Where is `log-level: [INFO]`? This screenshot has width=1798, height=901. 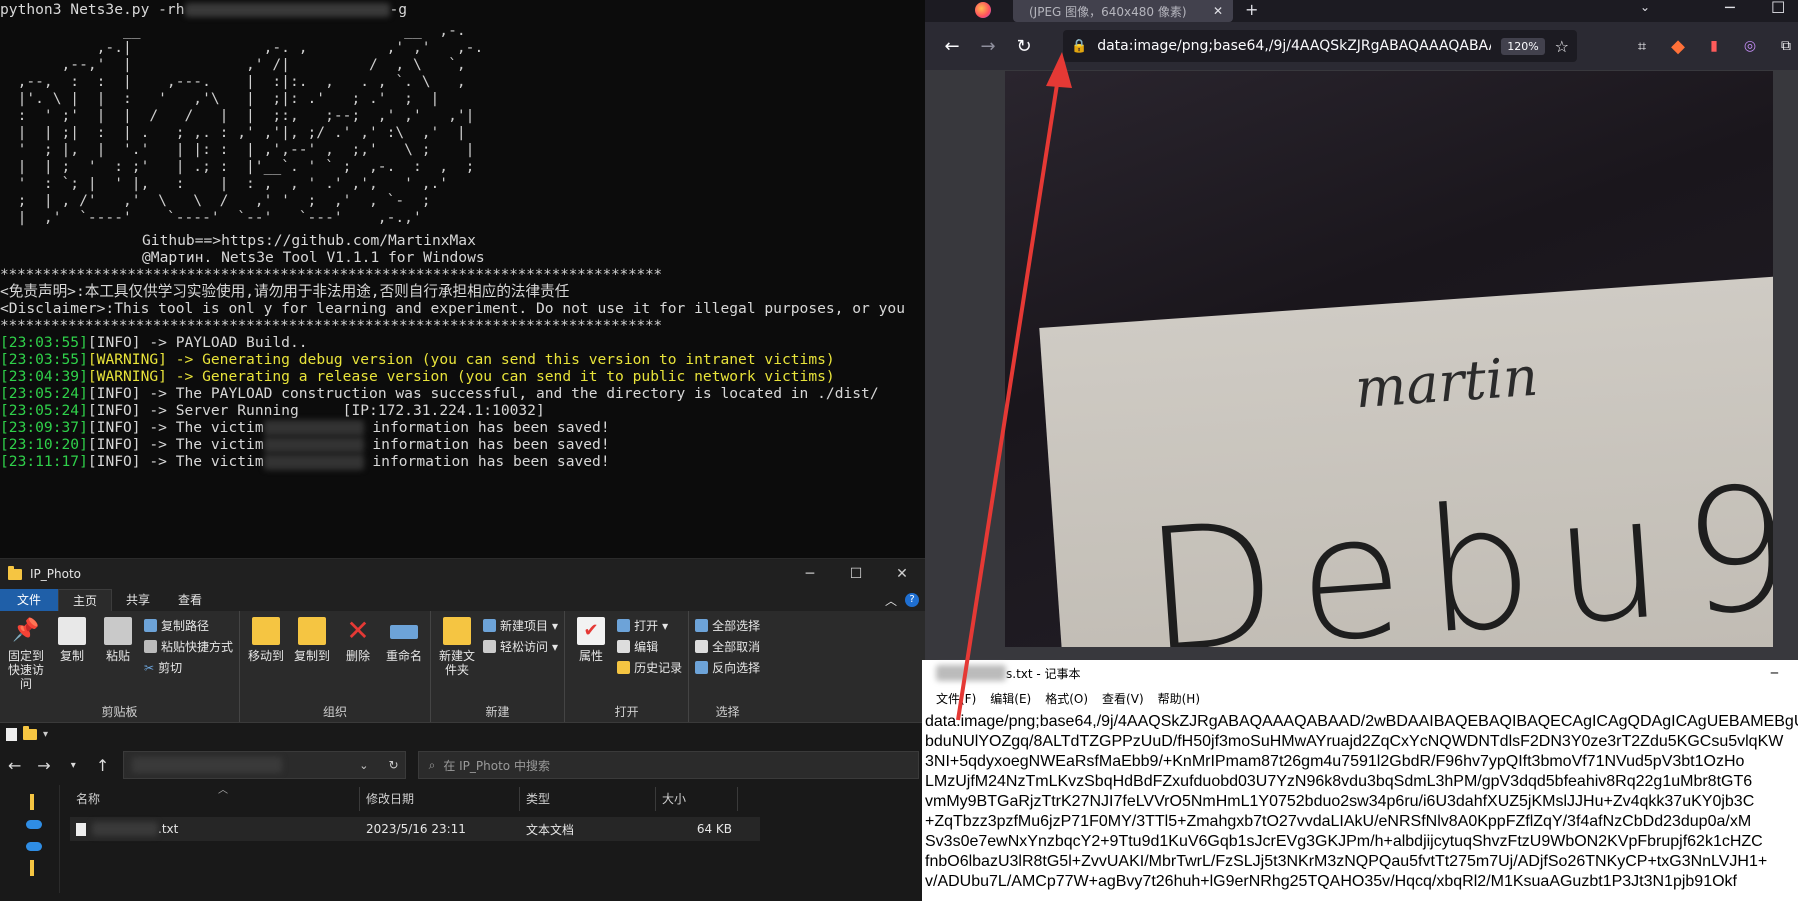
log-level: [INFO] is located at coordinates (114, 342).